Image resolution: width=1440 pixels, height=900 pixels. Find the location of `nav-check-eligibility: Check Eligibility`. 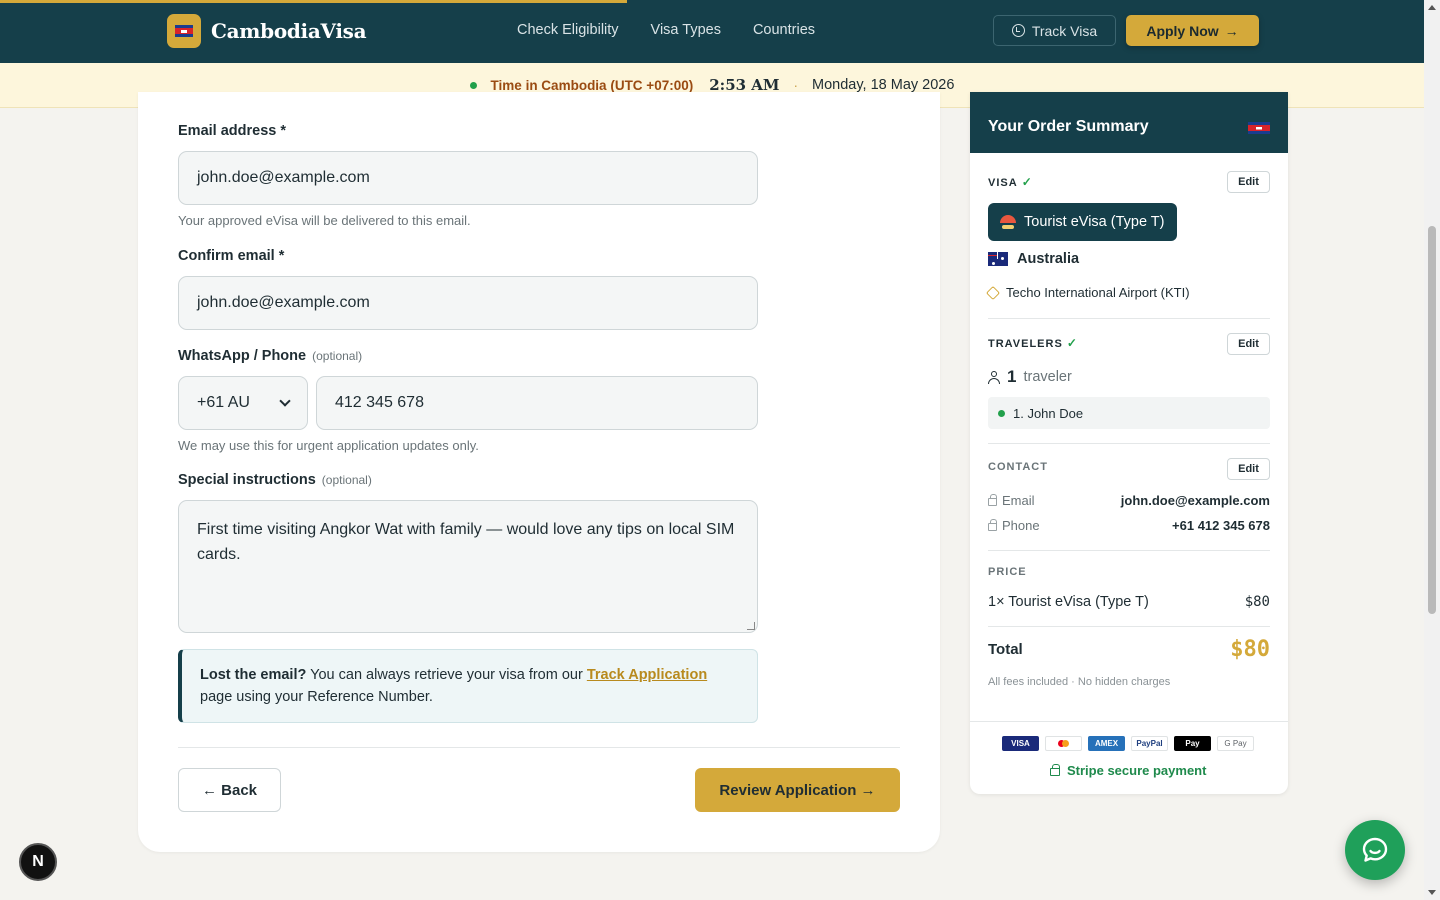

nav-check-eligibility: Check Eligibility is located at coordinates (568, 30).